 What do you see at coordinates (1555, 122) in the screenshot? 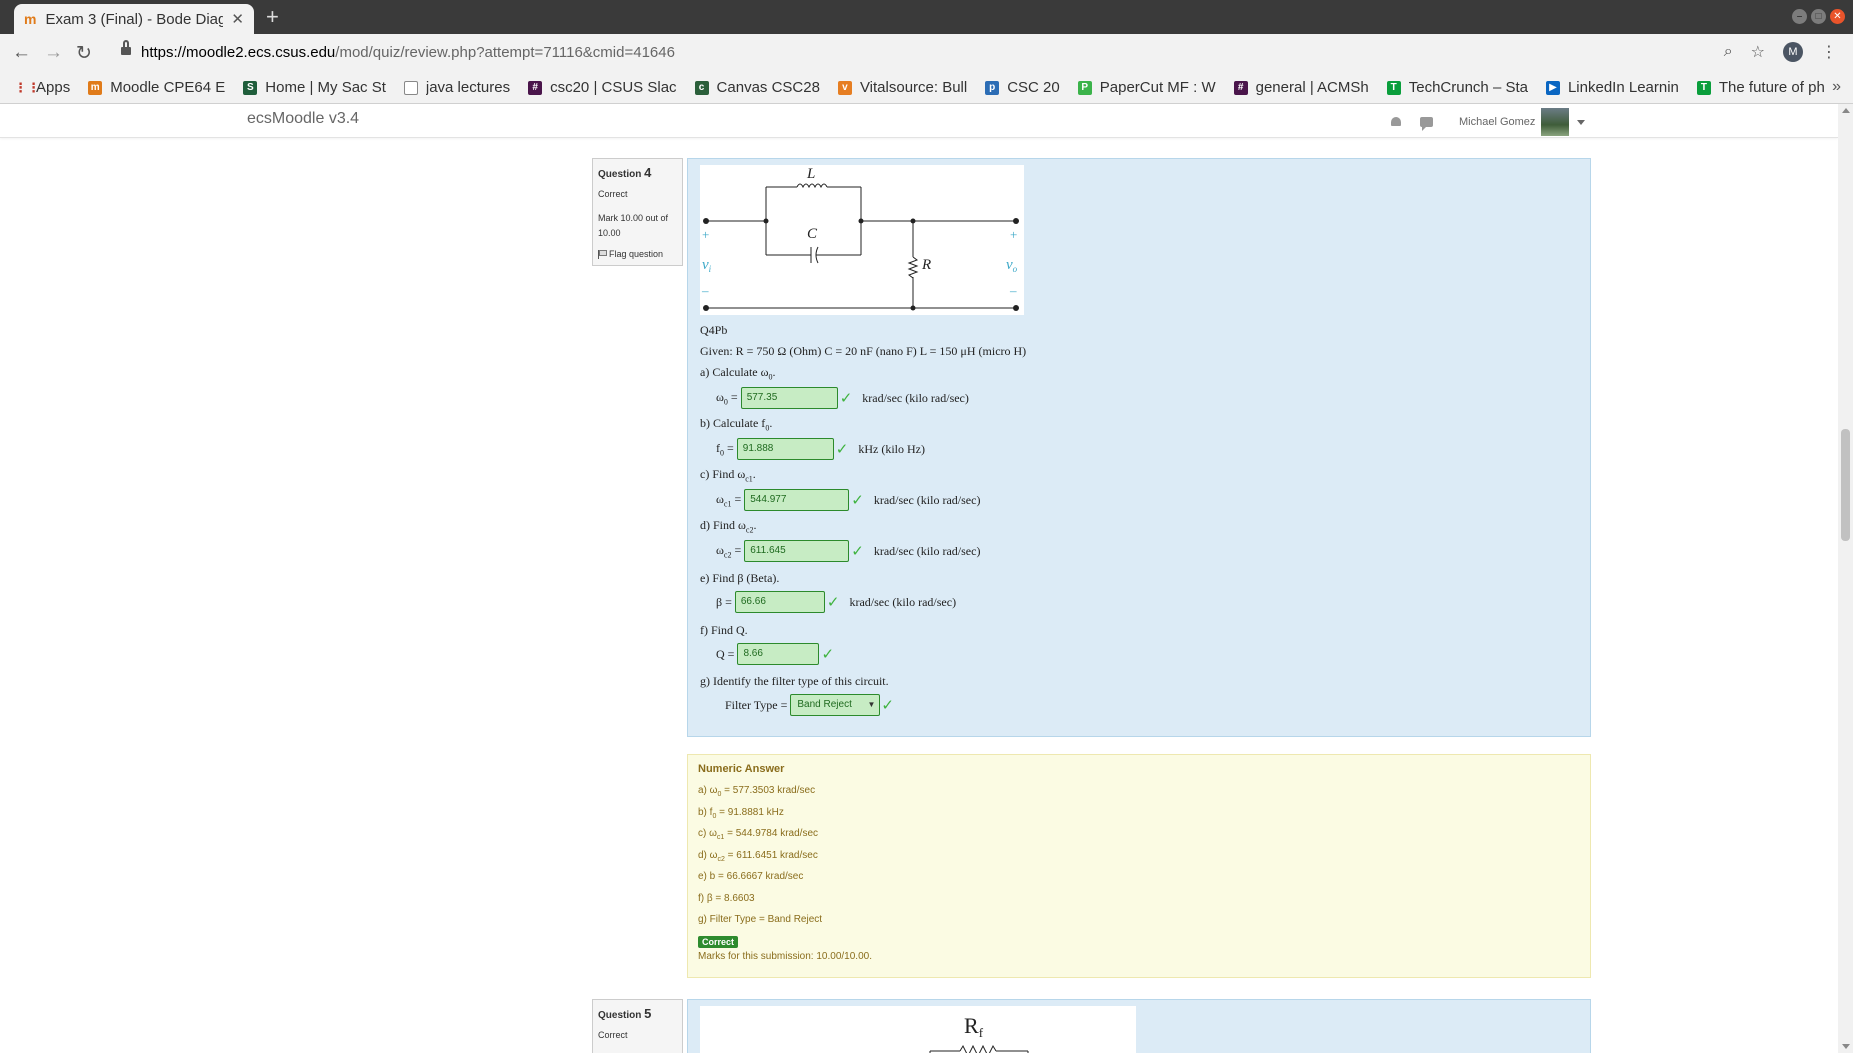
I see `user-avatar` at bounding box center [1555, 122].